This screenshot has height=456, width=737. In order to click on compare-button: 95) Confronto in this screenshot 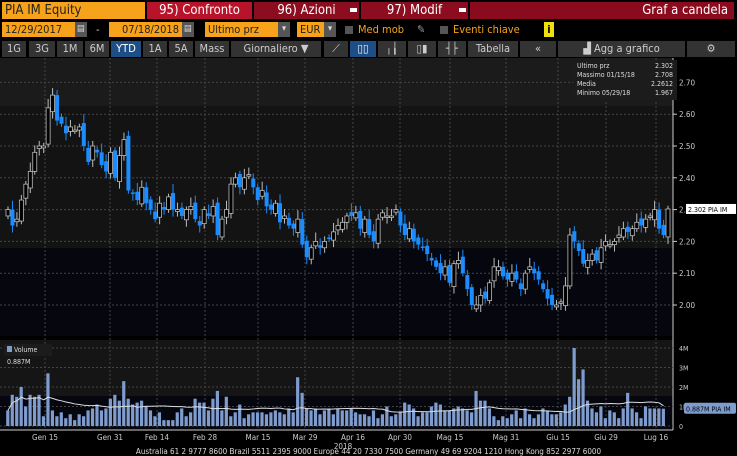, I will do `click(199, 10)`.